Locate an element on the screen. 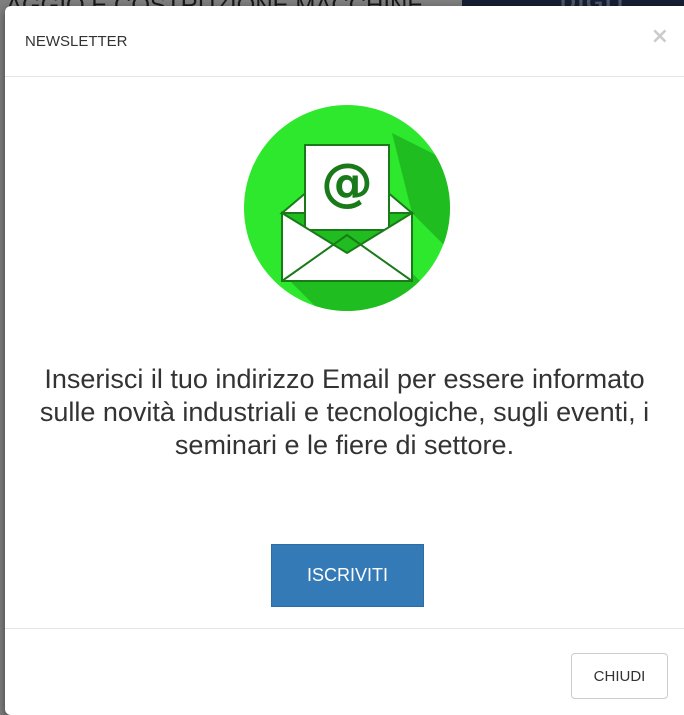 Image resolution: width=684 pixels, height=715 pixels. subscribe-button: ISCRIVITI is located at coordinates (347, 575).